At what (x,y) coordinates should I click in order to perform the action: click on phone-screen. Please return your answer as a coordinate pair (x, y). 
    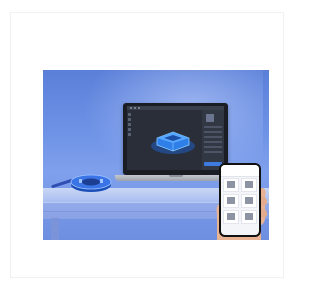
    Looking at the image, I should click on (240, 200).